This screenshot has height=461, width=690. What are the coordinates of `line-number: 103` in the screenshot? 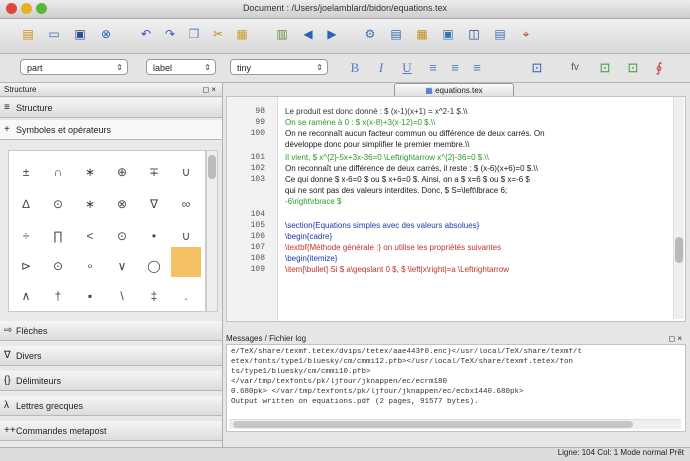 It's located at (257, 179).